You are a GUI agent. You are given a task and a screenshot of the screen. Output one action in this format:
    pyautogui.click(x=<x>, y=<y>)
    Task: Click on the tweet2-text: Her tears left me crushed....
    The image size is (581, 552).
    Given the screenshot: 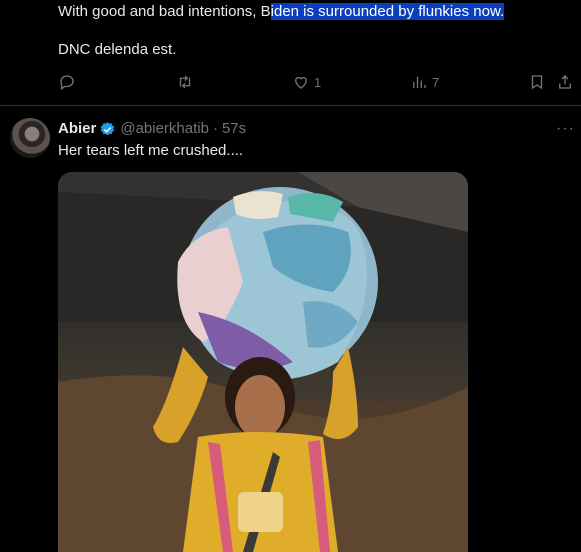 What is the action you would take?
    pyautogui.click(x=151, y=150)
    